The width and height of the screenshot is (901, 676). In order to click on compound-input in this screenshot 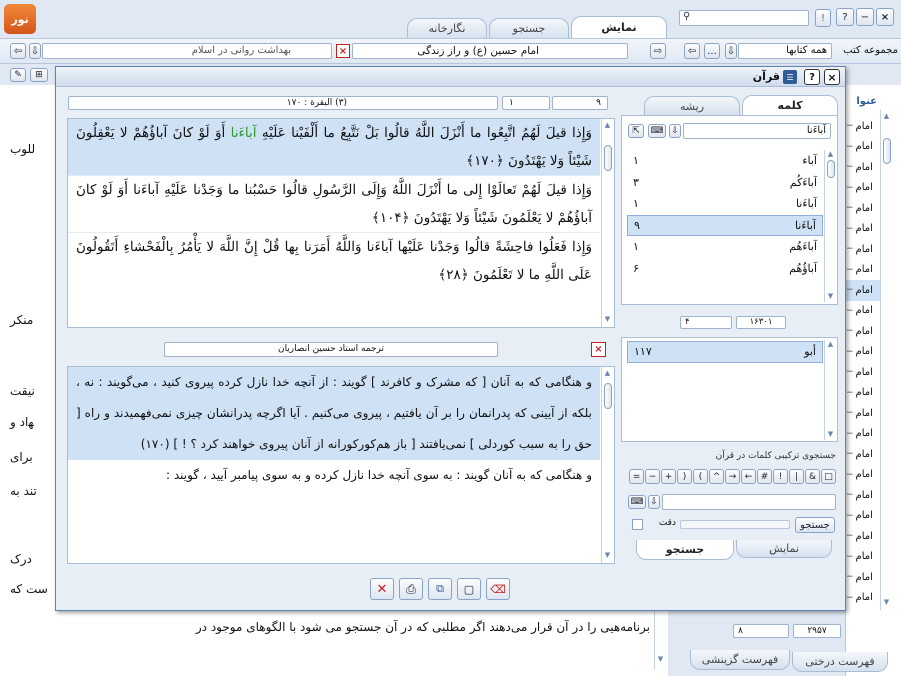, I will do `click(749, 502)`.